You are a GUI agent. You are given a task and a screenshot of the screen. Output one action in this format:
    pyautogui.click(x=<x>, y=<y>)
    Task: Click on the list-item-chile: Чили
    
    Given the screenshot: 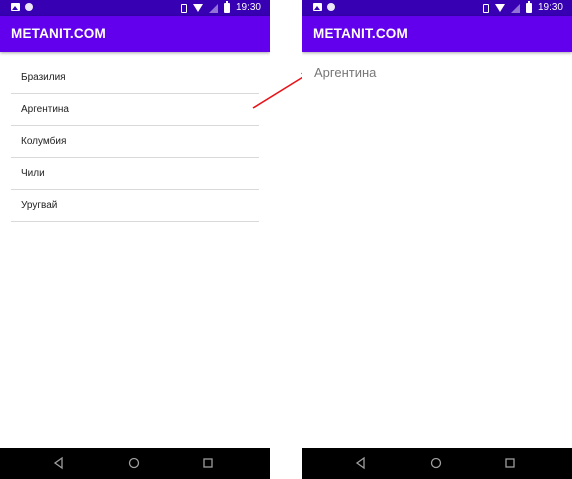 What is the action you would take?
    pyautogui.click(x=135, y=174)
    